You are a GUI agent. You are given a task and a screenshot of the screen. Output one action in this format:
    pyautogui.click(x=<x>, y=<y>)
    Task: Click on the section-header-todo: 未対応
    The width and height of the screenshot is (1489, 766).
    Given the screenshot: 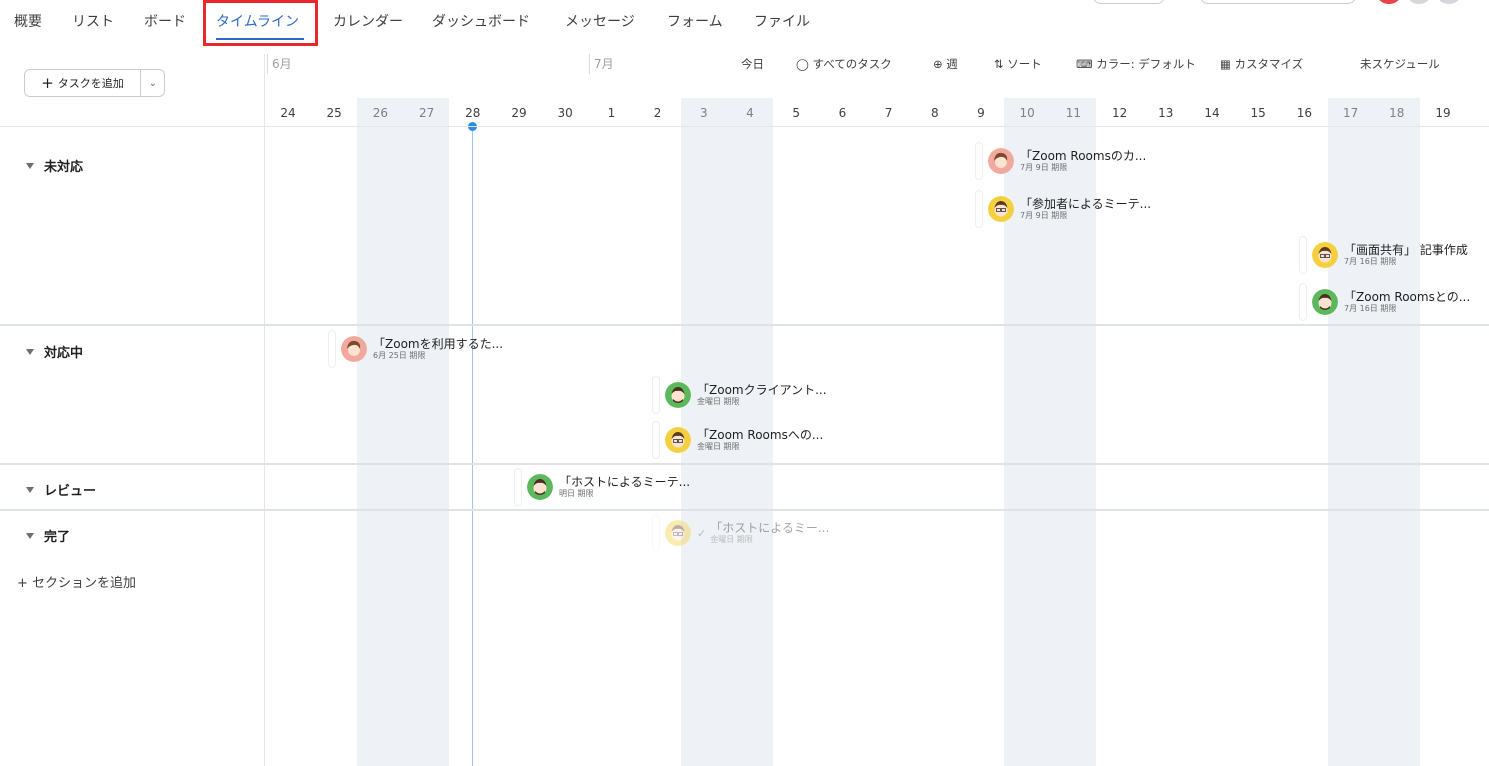 What is the action you would take?
    pyautogui.click(x=54, y=165)
    